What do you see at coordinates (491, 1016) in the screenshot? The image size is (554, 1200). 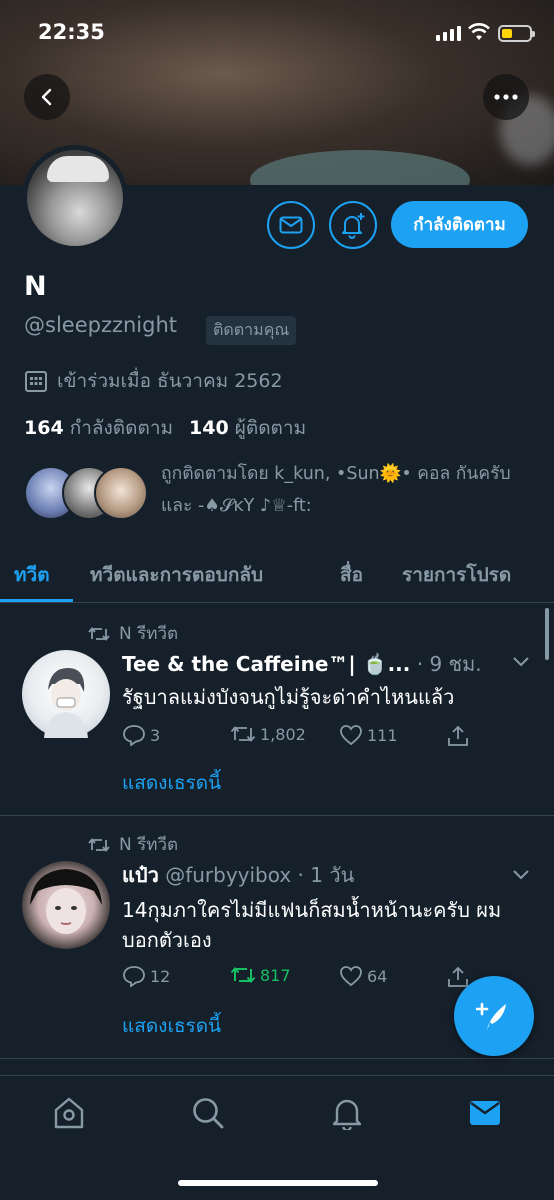 I see `compose-icon` at bounding box center [491, 1016].